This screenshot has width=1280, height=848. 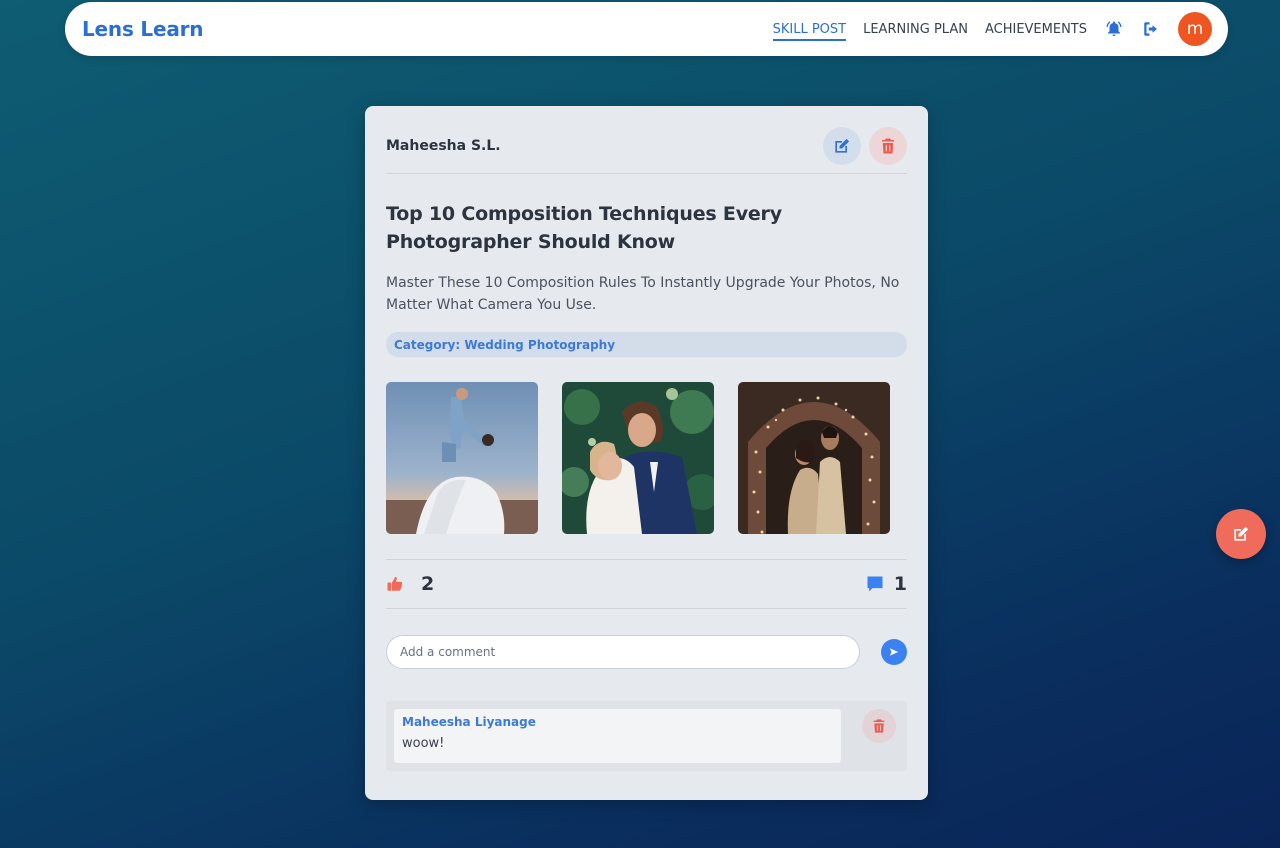 What do you see at coordinates (443, 145) in the screenshot?
I see `post-author: Maheesha S.L.` at bounding box center [443, 145].